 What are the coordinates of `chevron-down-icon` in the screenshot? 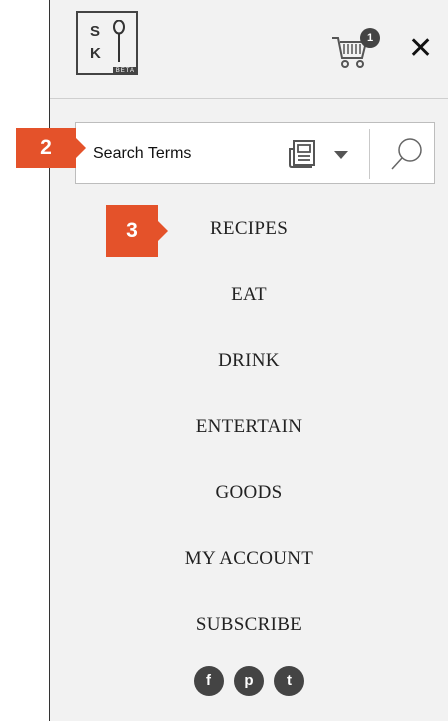 It's located at (341, 155).